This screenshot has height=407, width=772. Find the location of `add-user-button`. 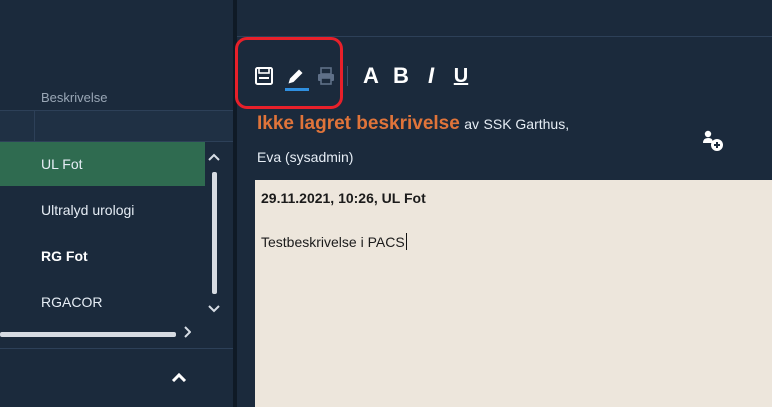

add-user-button is located at coordinates (713, 141).